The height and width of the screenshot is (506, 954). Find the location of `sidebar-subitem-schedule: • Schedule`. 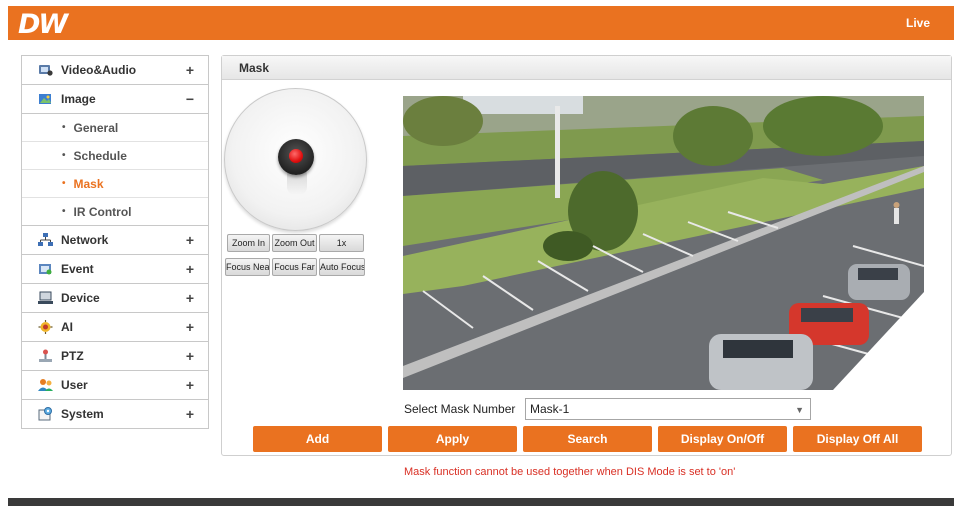

sidebar-subitem-schedule: • Schedule is located at coordinates (115, 156).